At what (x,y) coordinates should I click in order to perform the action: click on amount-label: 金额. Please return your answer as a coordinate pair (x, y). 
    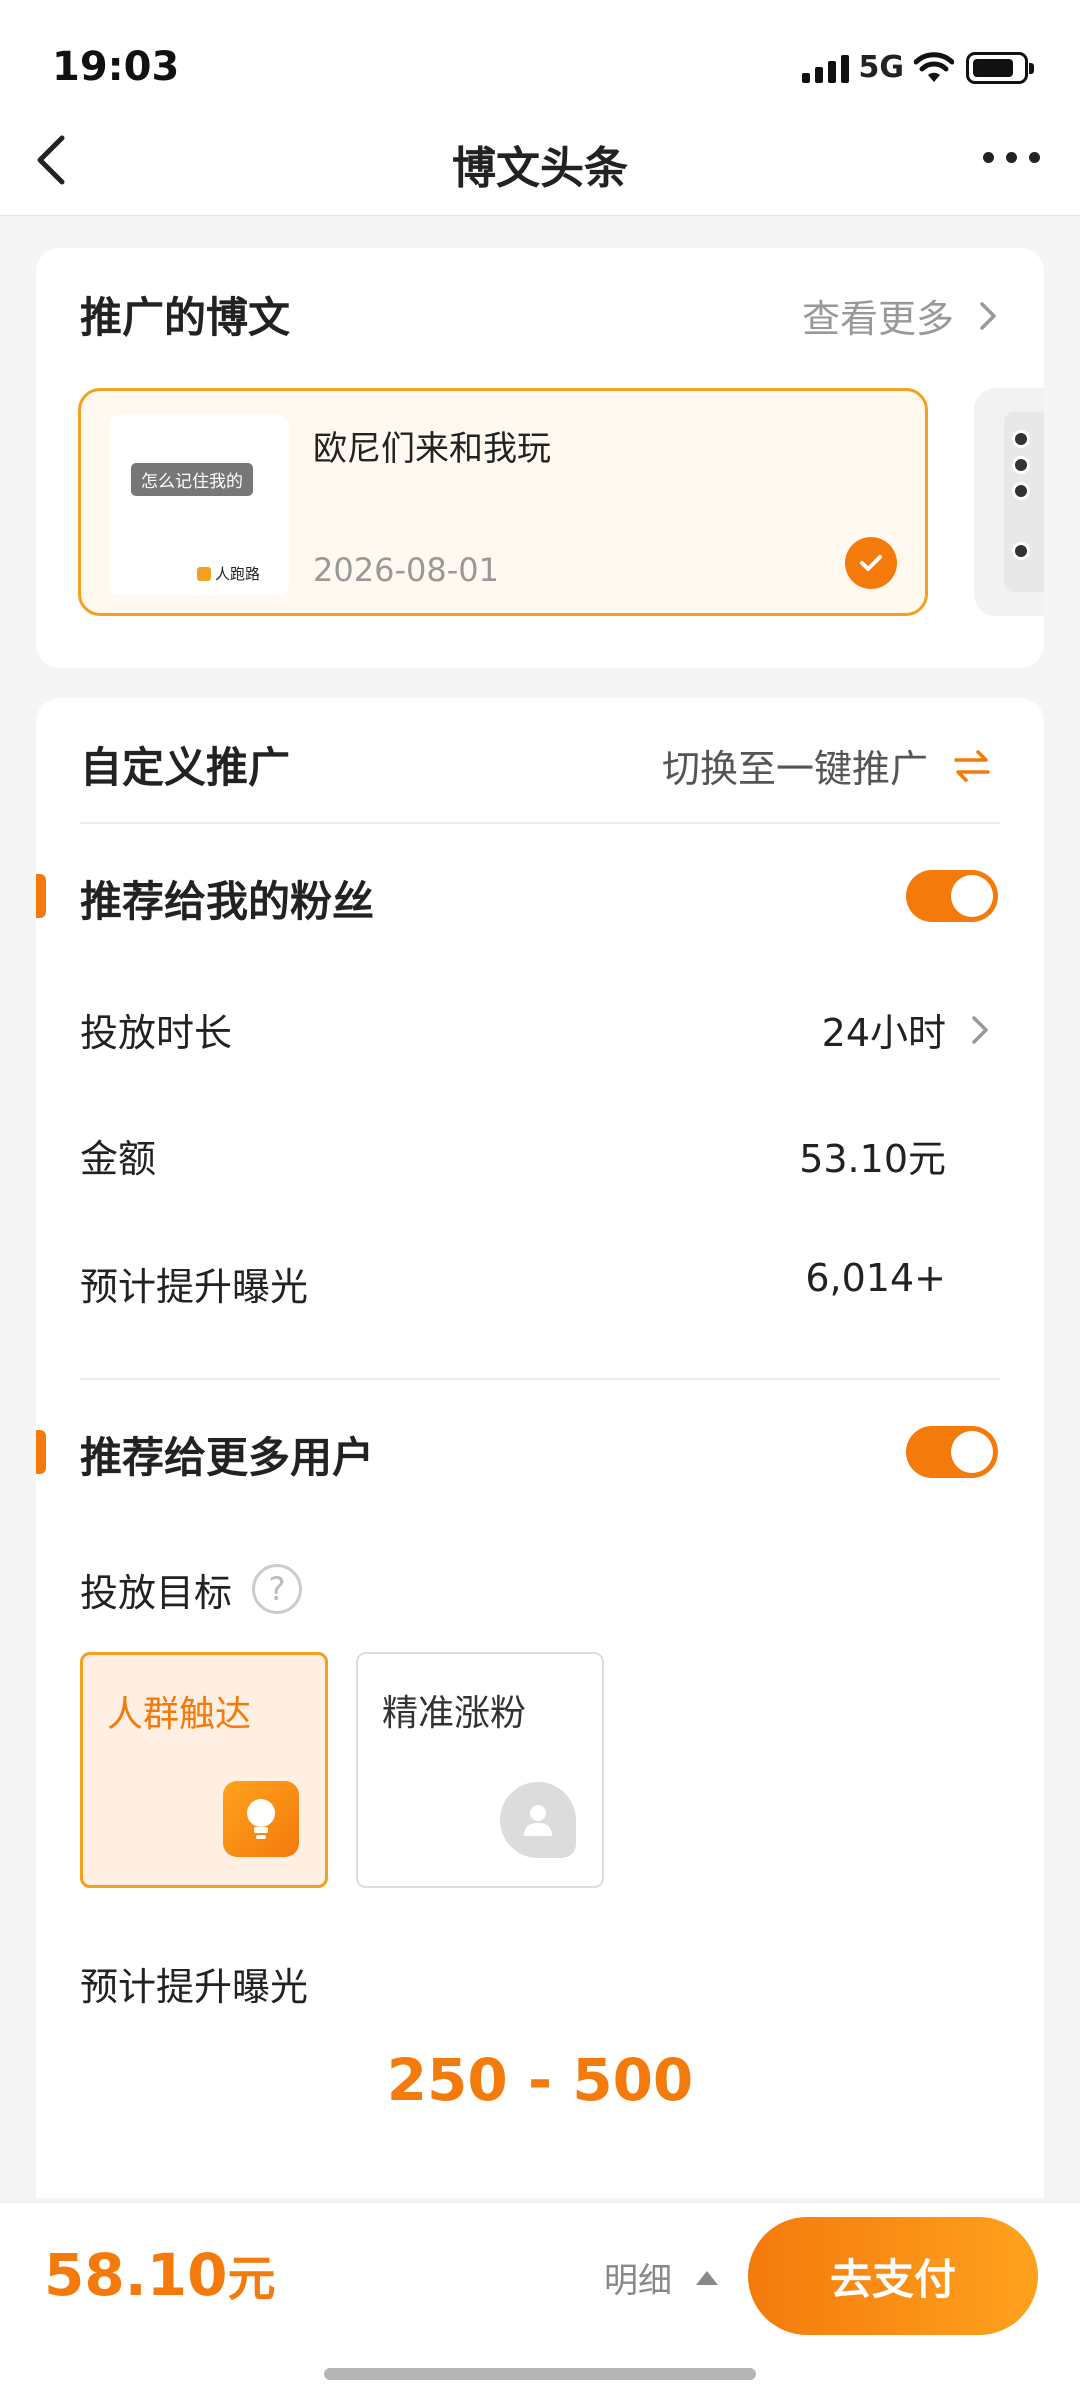
    Looking at the image, I should click on (118, 1159).